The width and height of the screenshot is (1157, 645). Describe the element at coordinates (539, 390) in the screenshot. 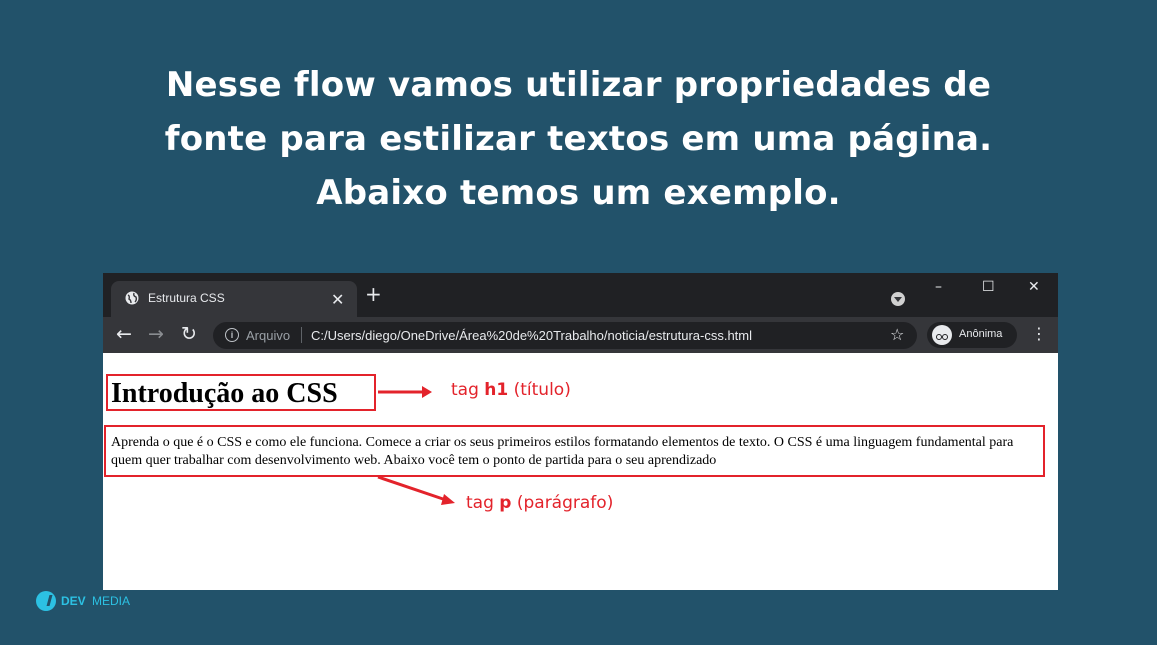

I see `h1-annotation-suffix: (título)` at that location.